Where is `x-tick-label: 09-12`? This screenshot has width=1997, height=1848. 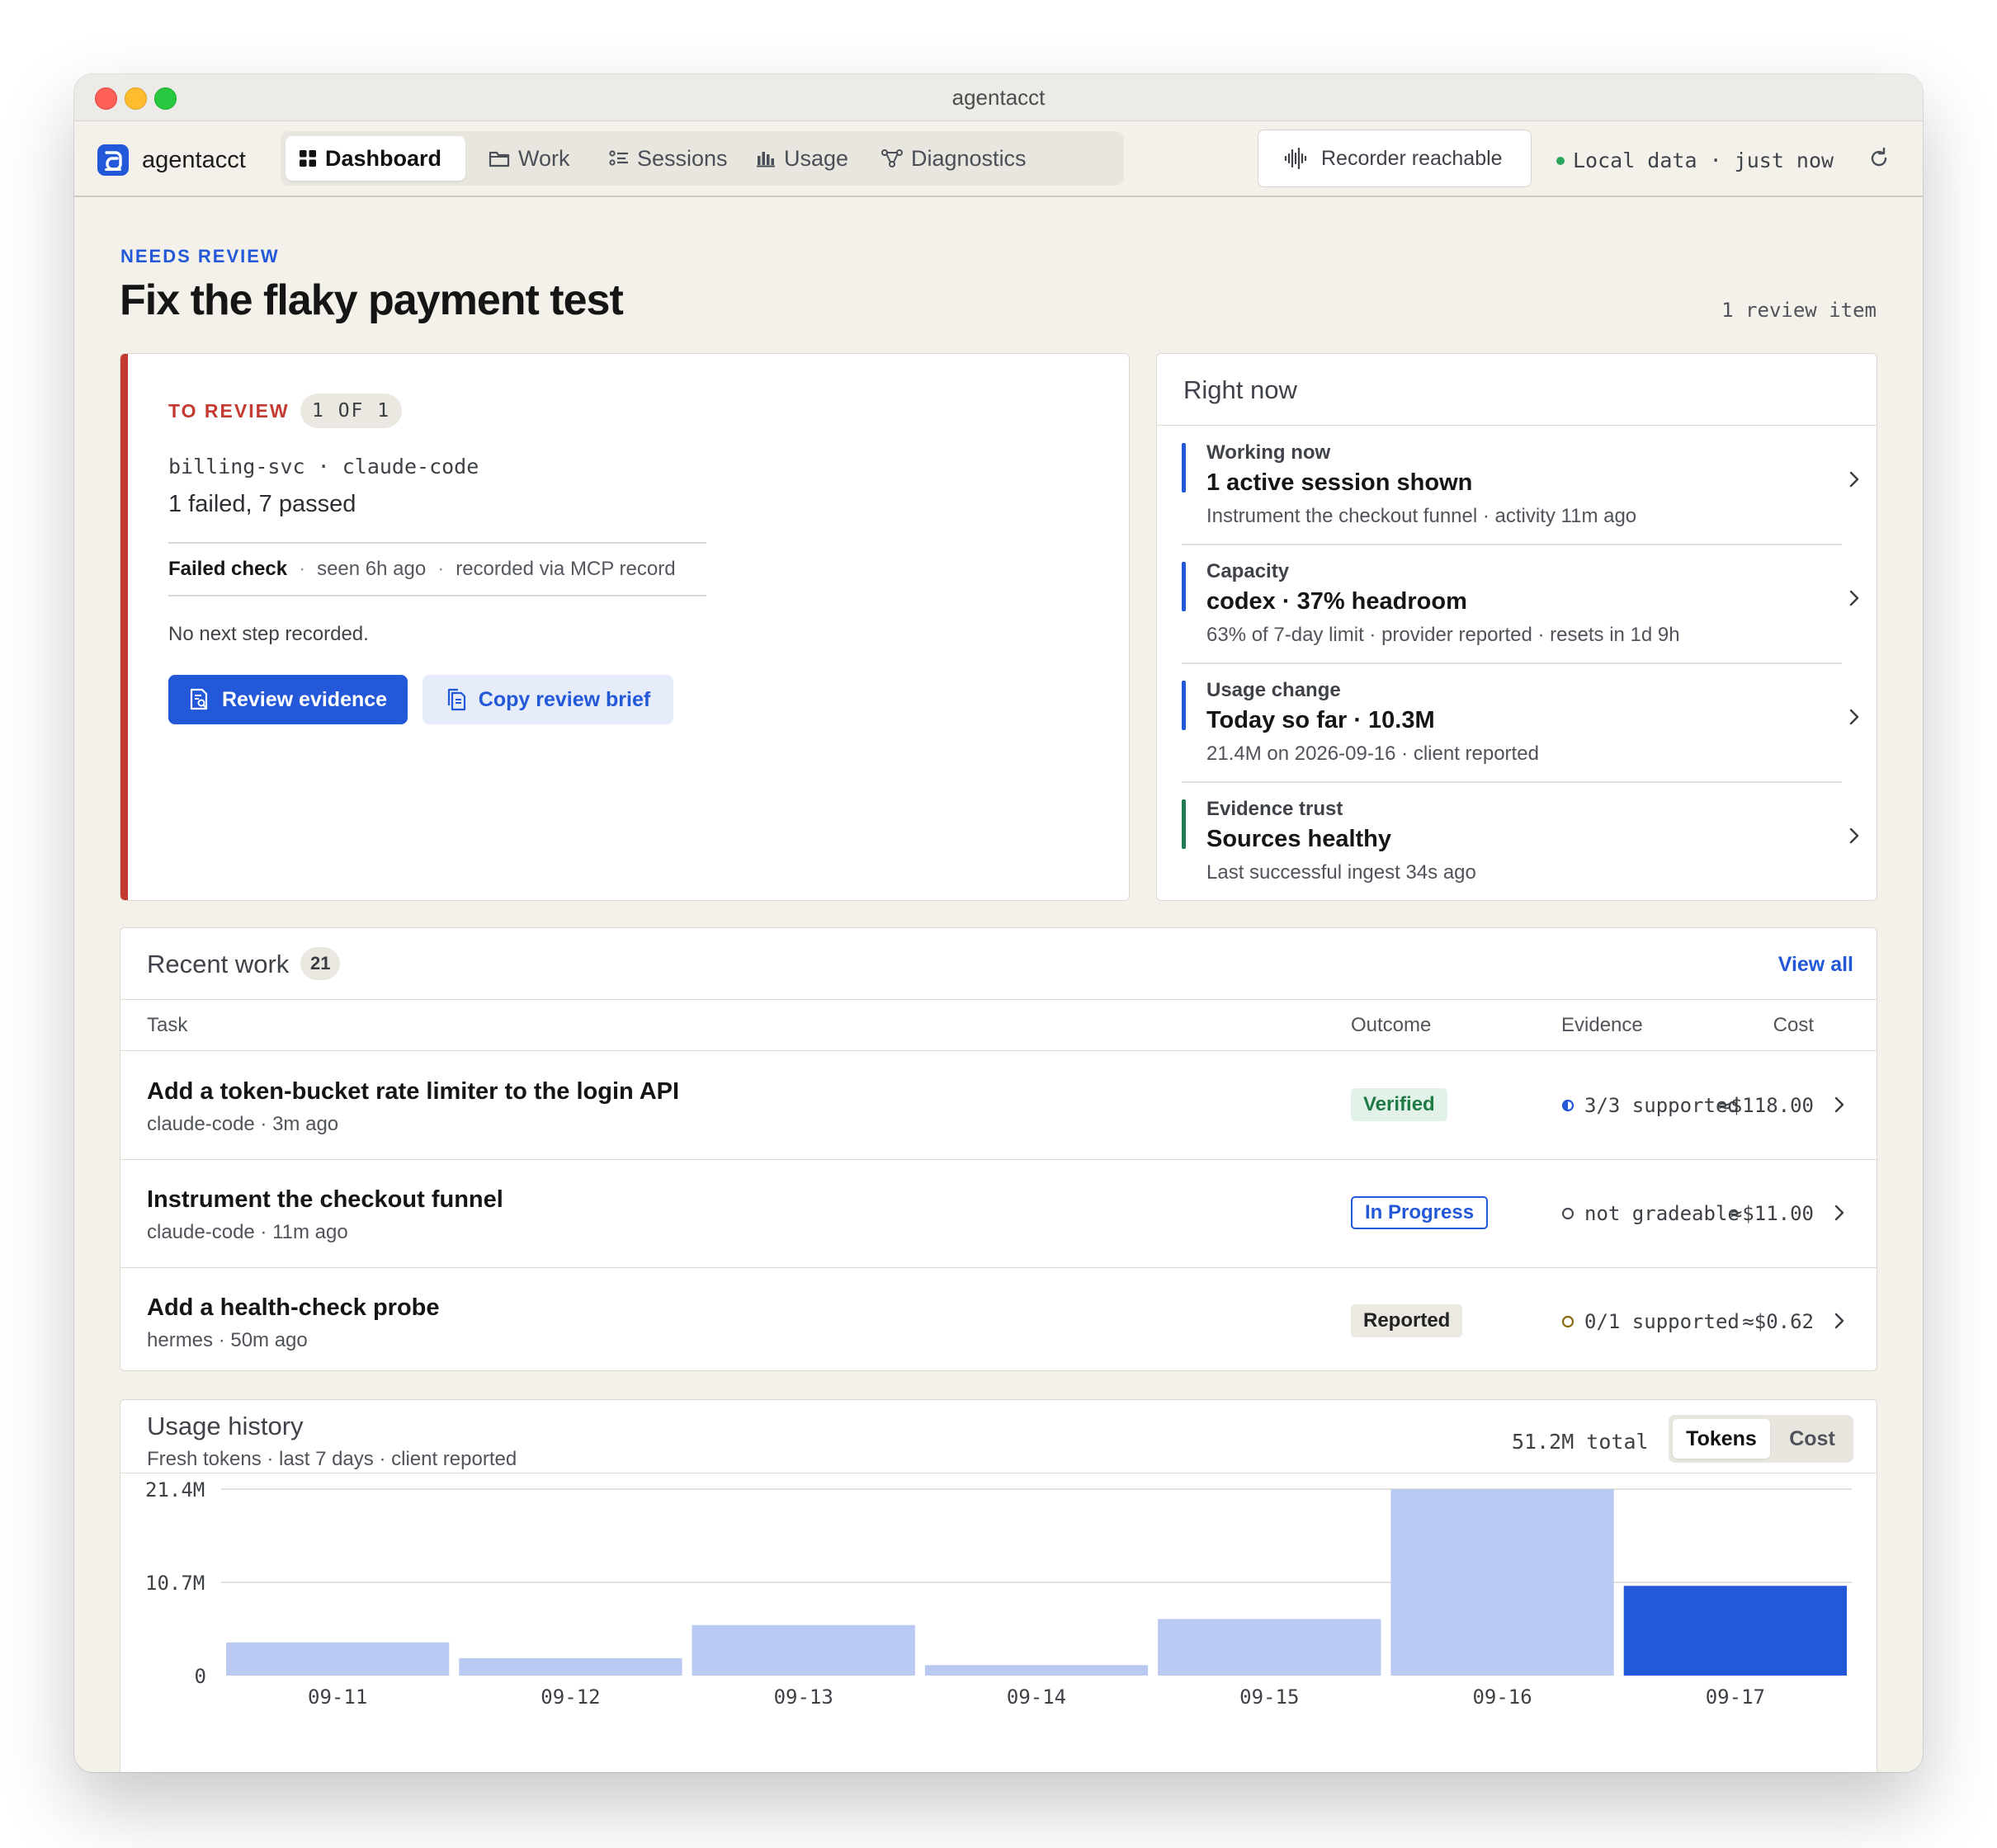
x-tick-label: 09-12 is located at coordinates (570, 1697).